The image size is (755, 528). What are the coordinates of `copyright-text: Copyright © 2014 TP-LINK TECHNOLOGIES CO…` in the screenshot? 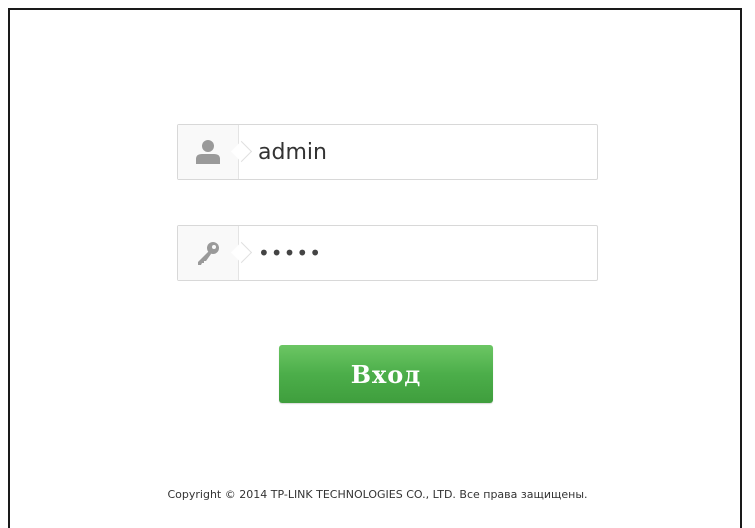 It's located at (377, 494).